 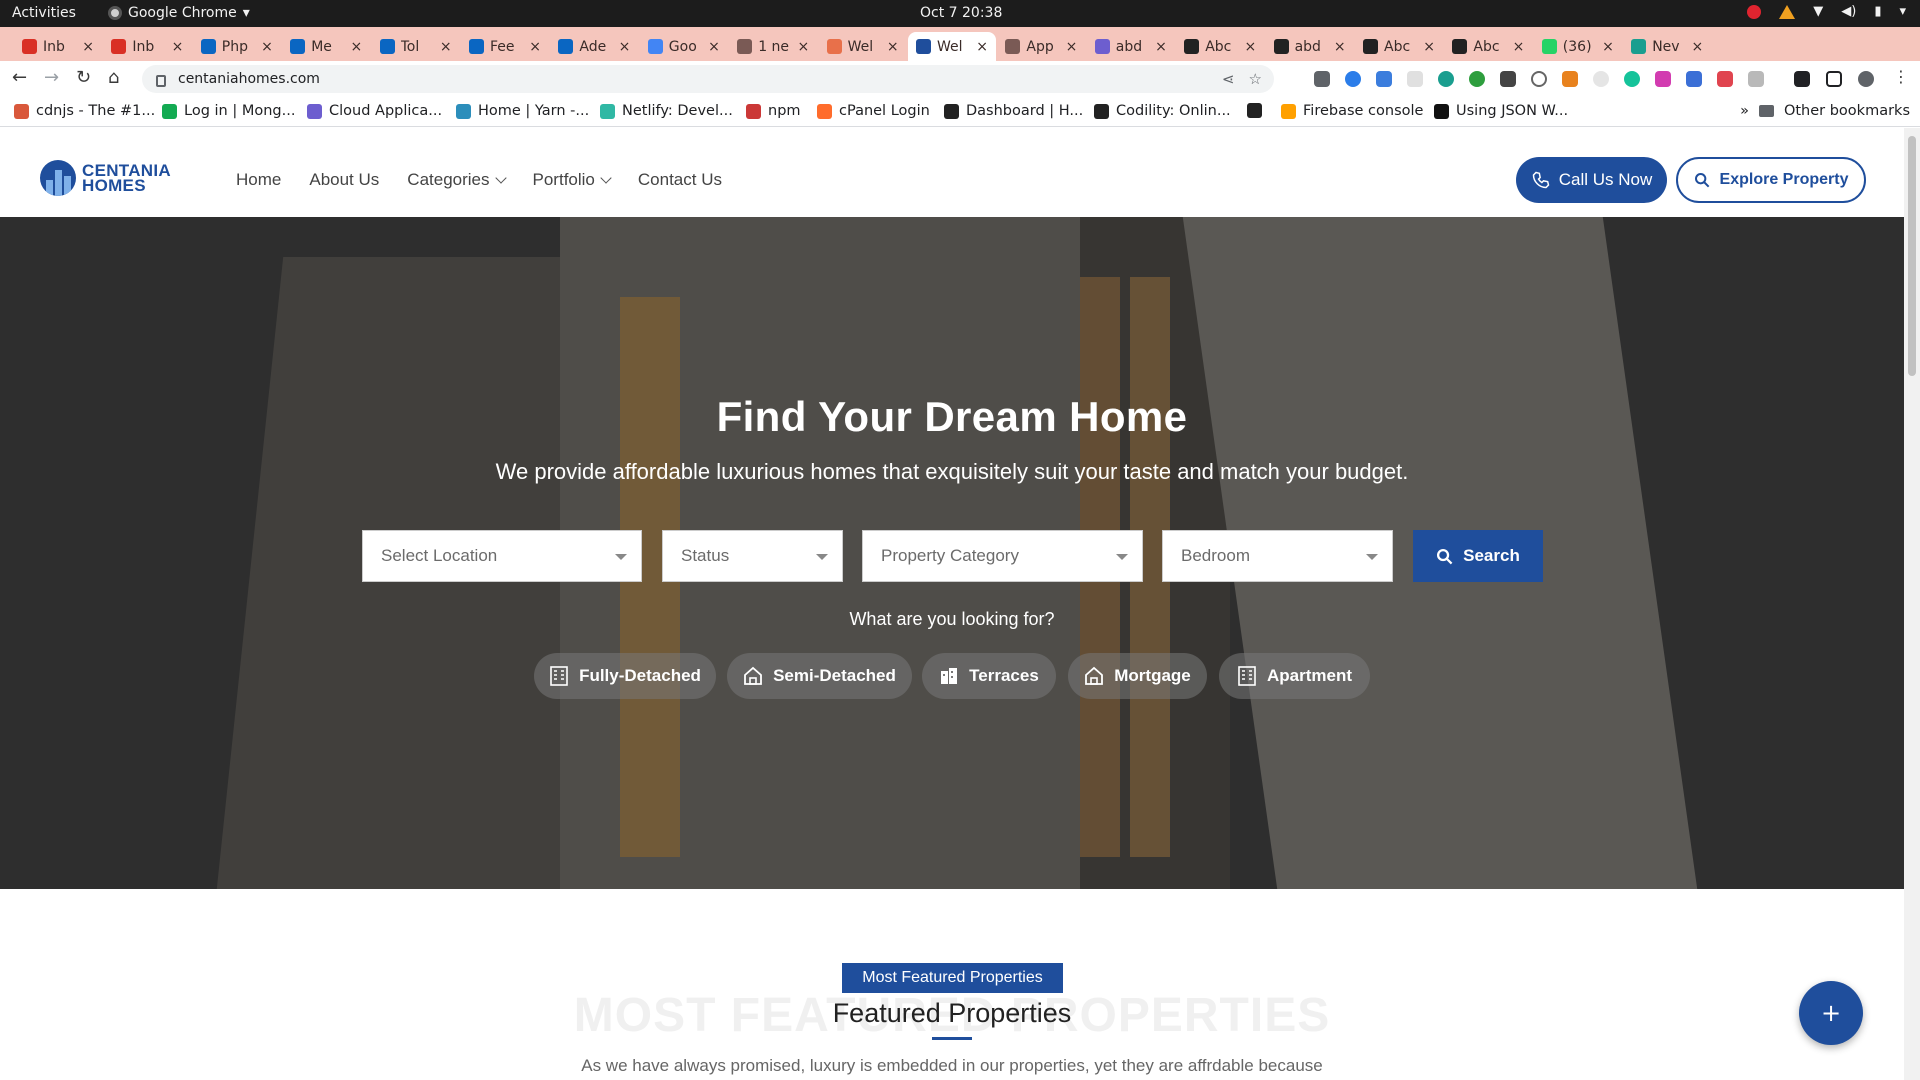 I want to click on nav-portfolio: Portfolio, so click(x=572, y=180).